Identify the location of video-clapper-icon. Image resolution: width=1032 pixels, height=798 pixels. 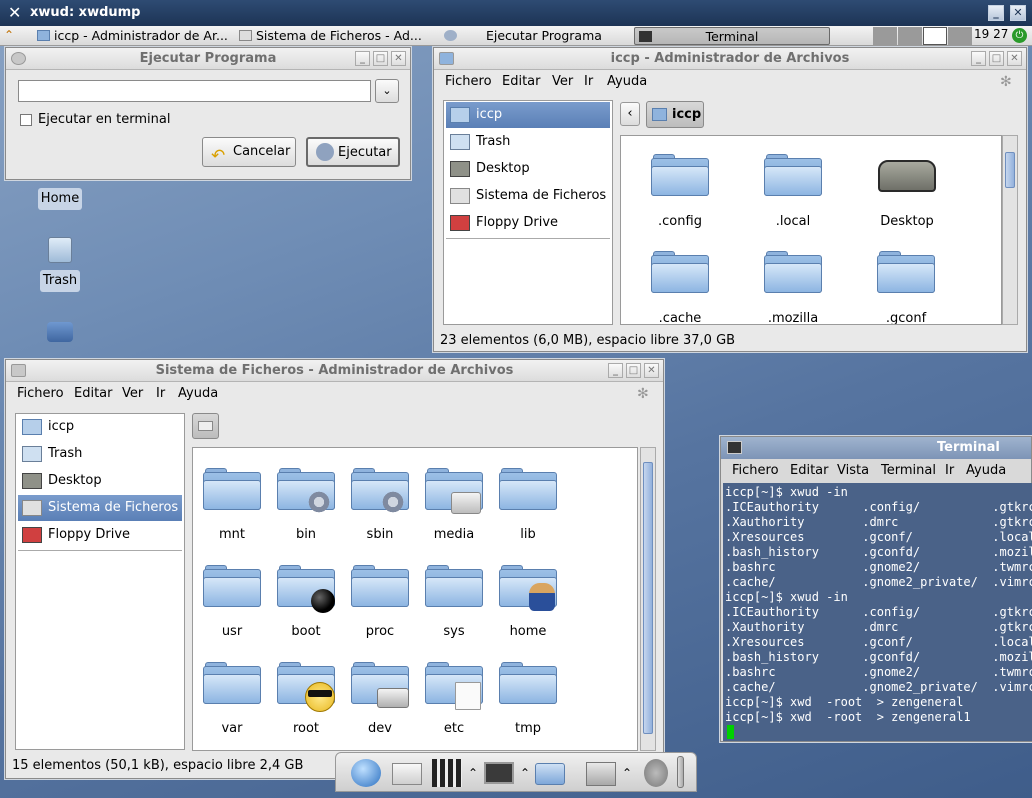
(447, 773).